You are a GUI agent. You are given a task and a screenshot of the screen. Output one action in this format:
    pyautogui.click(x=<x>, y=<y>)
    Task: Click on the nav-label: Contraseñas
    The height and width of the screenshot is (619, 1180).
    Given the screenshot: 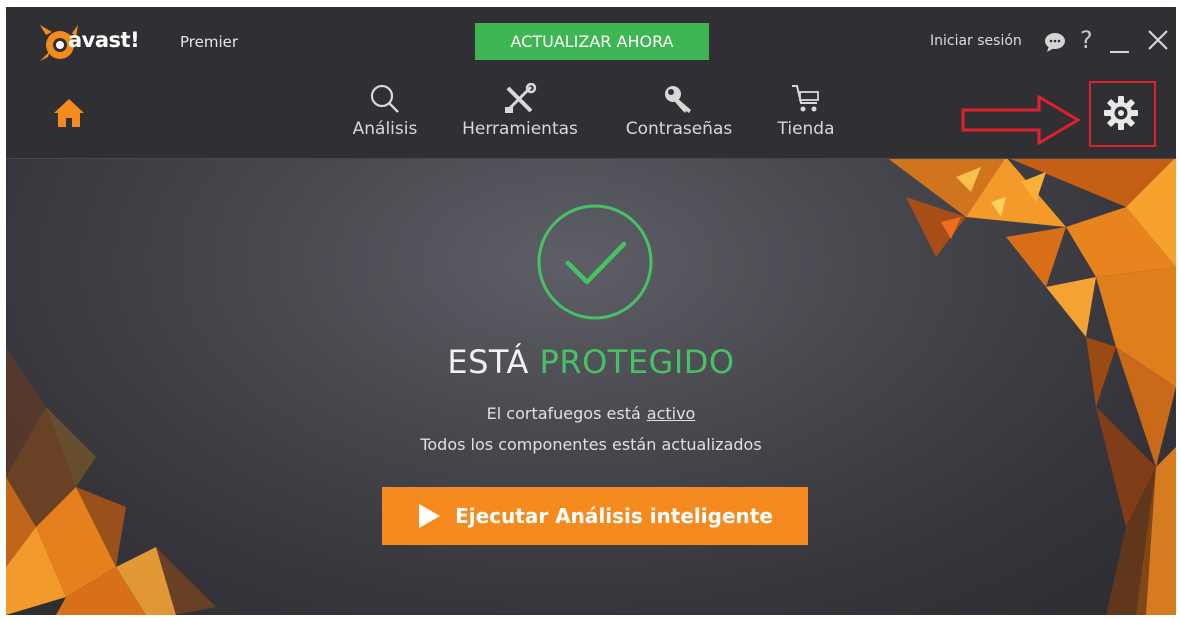 What is the action you would take?
    pyautogui.click(x=679, y=129)
    